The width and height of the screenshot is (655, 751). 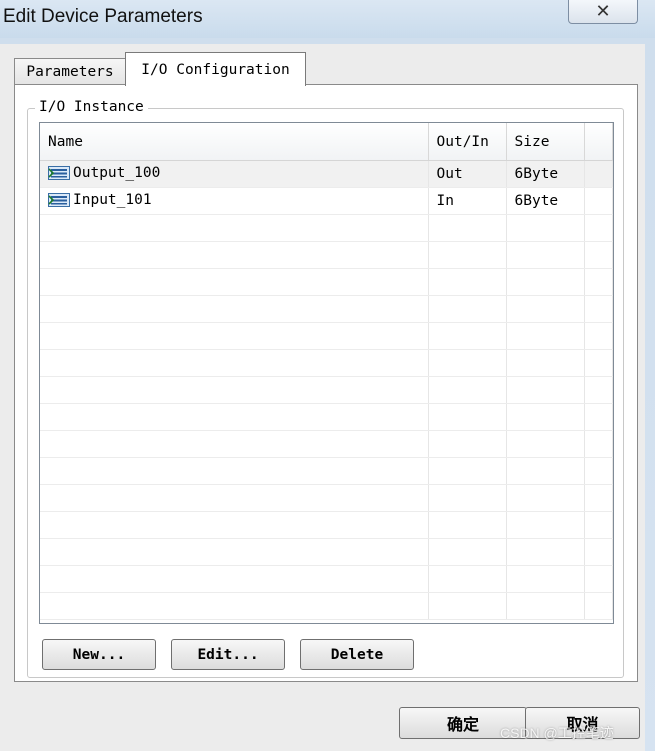 I want to click on close-icon: ✕, so click(x=603, y=11).